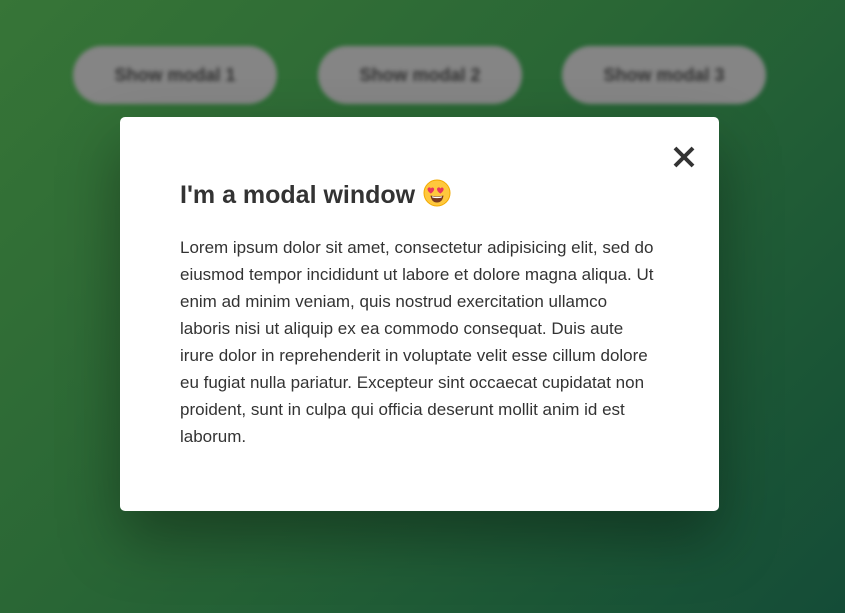  Describe the element at coordinates (437, 198) in the screenshot. I see `heart-eyes-emoji-icon` at that location.